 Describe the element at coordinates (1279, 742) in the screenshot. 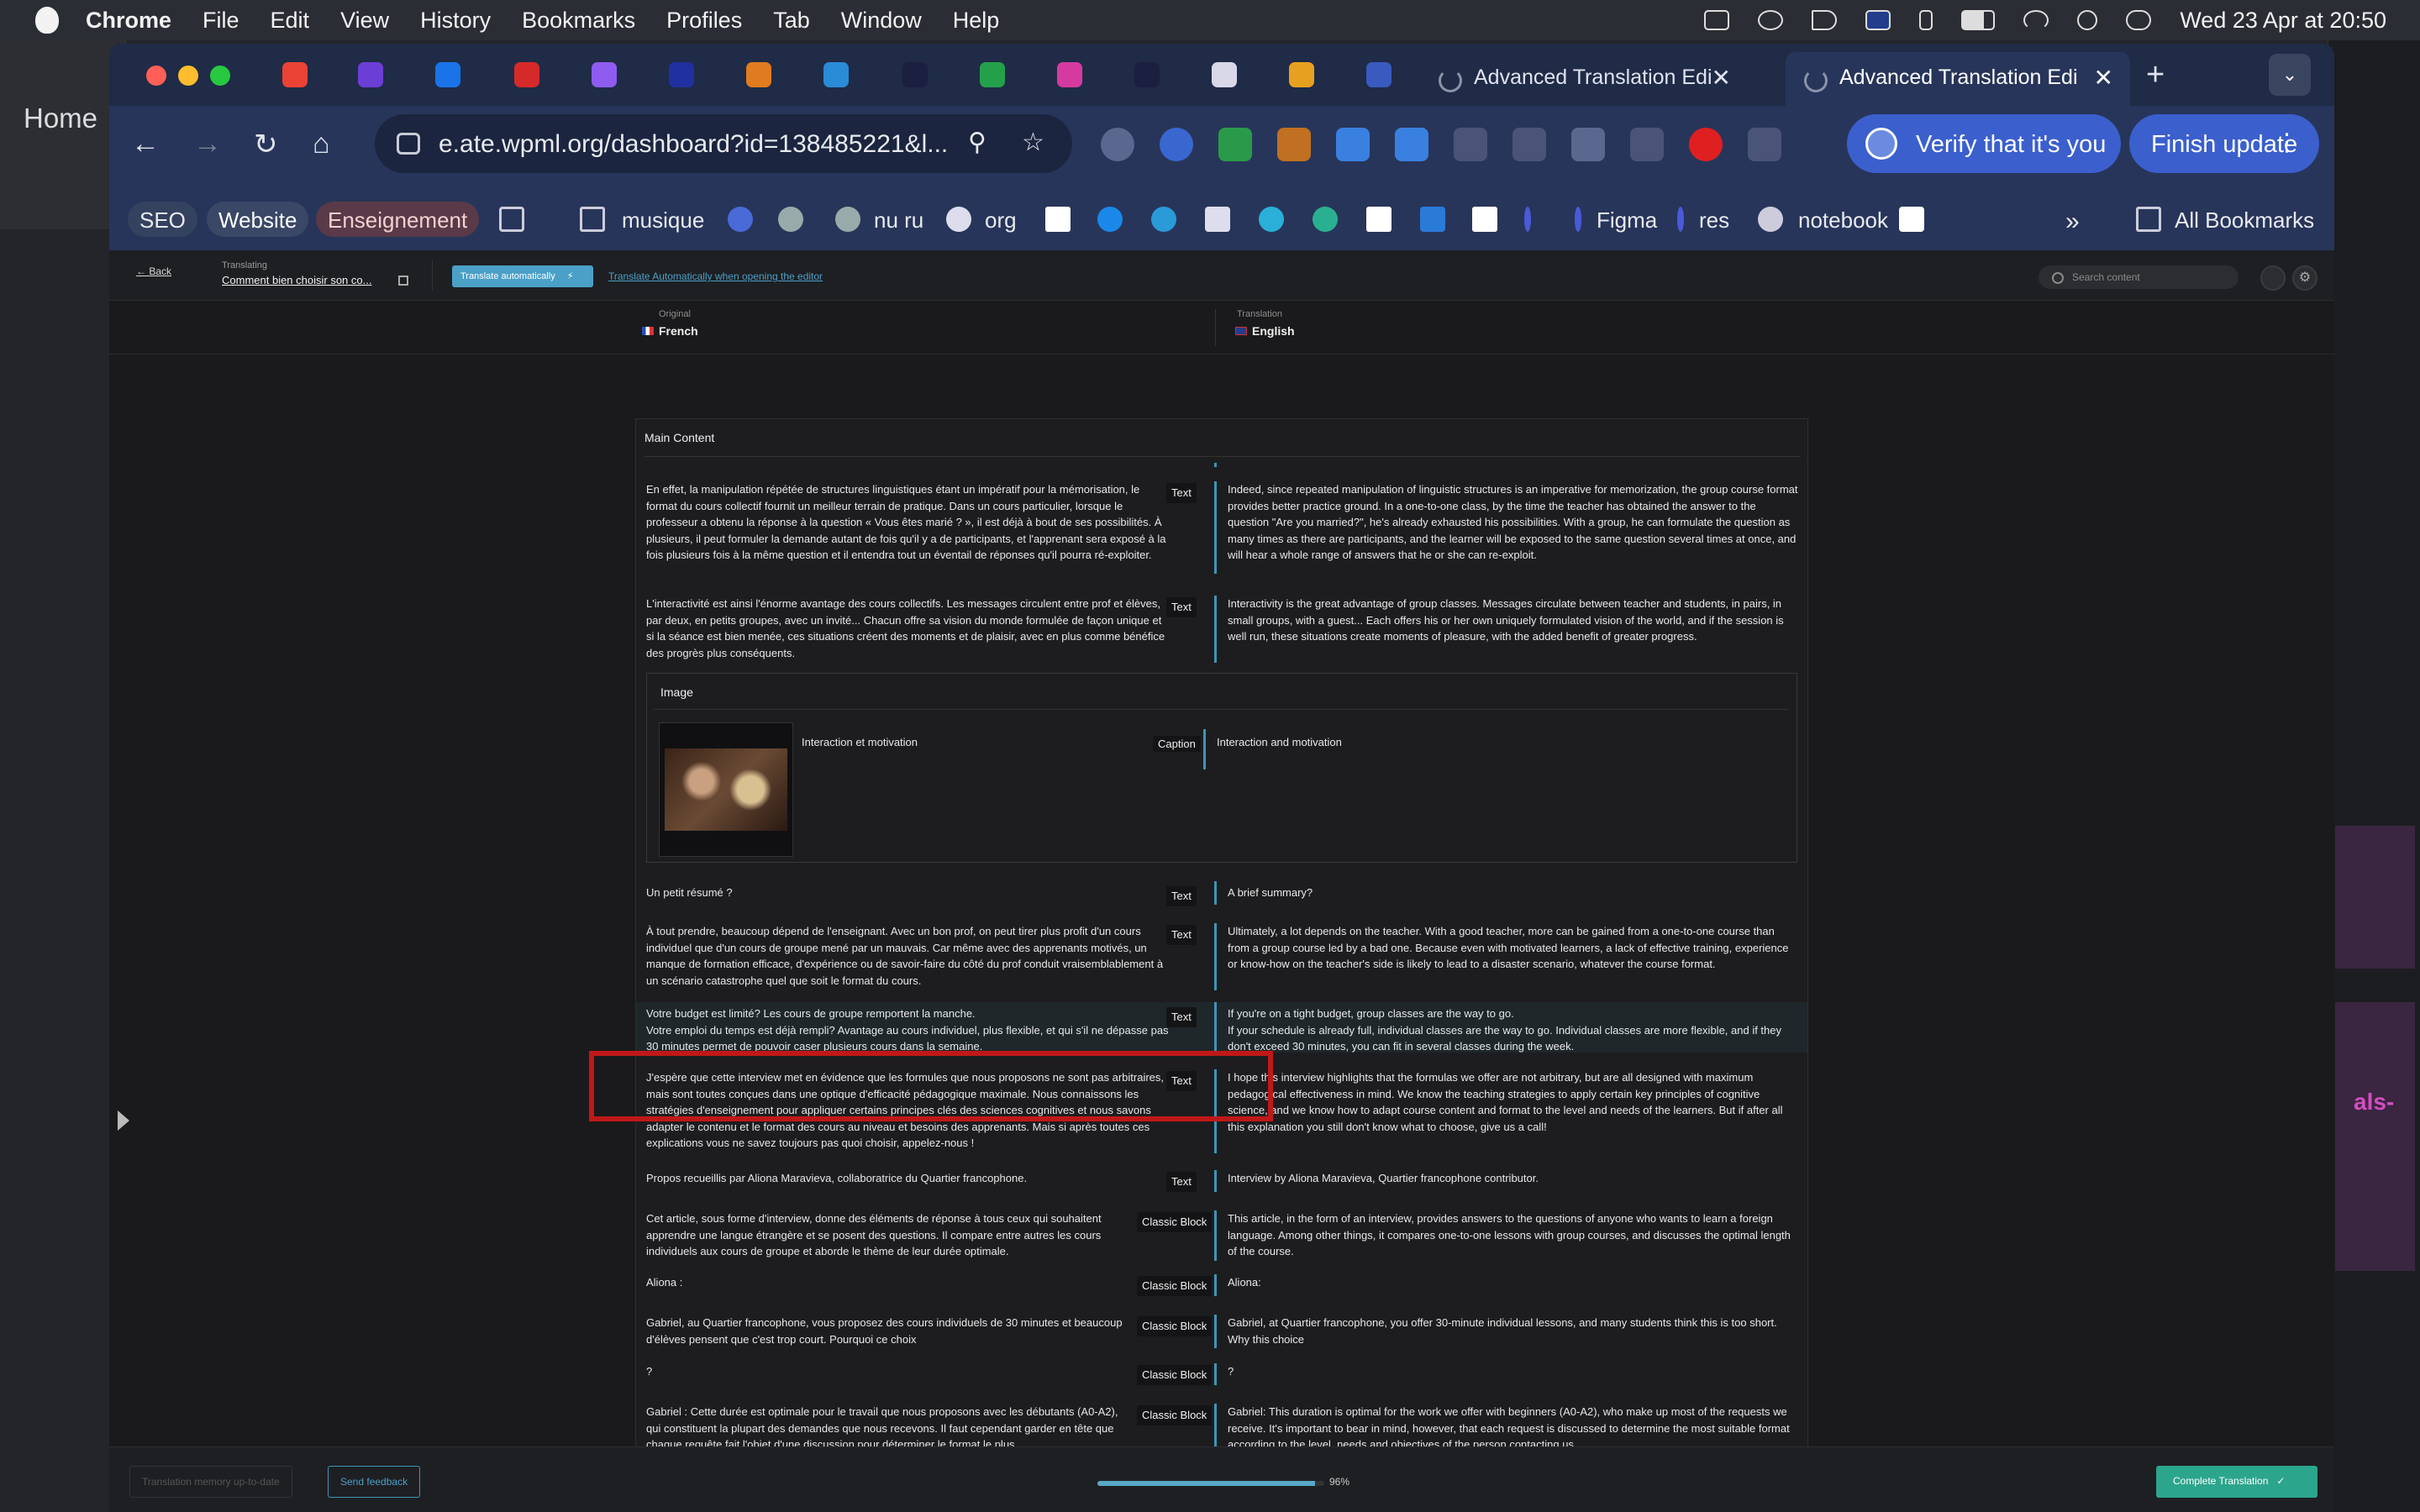

I see `caption-target: Interaction and motivation` at that location.